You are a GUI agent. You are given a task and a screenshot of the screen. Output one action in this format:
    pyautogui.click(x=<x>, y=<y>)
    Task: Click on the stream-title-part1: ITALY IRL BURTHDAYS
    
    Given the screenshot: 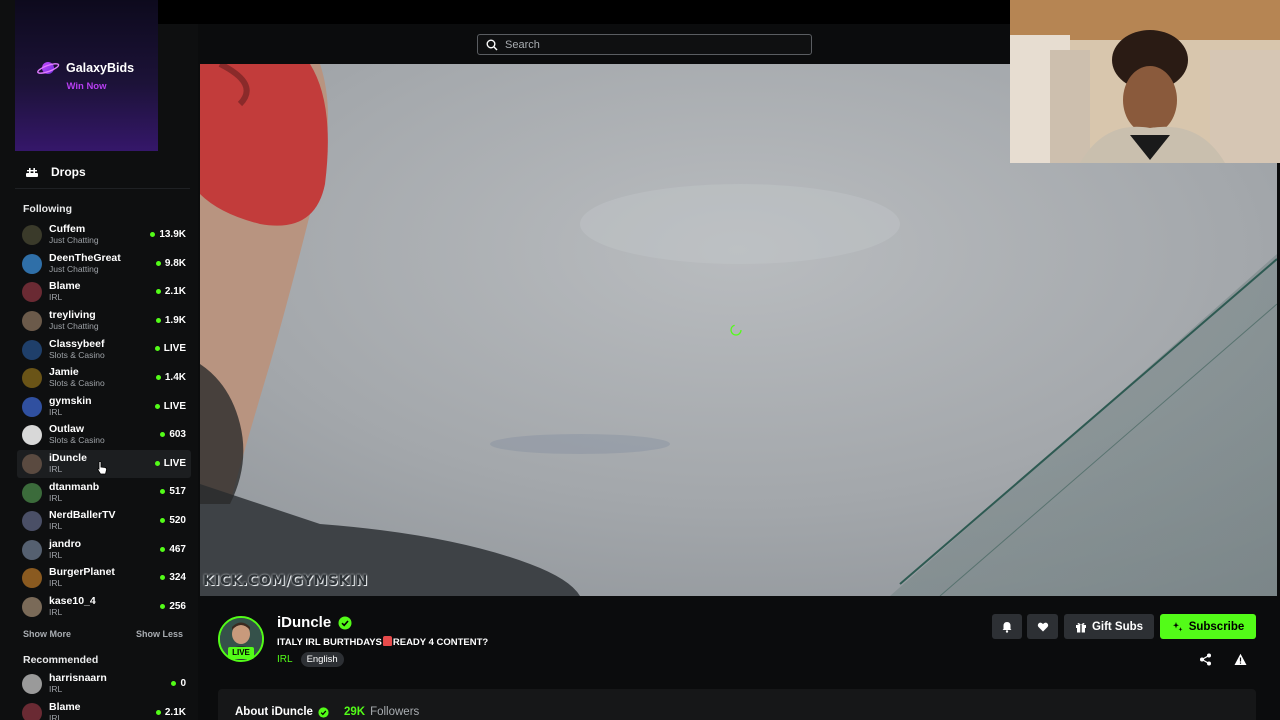 What is the action you would take?
    pyautogui.click(x=329, y=642)
    